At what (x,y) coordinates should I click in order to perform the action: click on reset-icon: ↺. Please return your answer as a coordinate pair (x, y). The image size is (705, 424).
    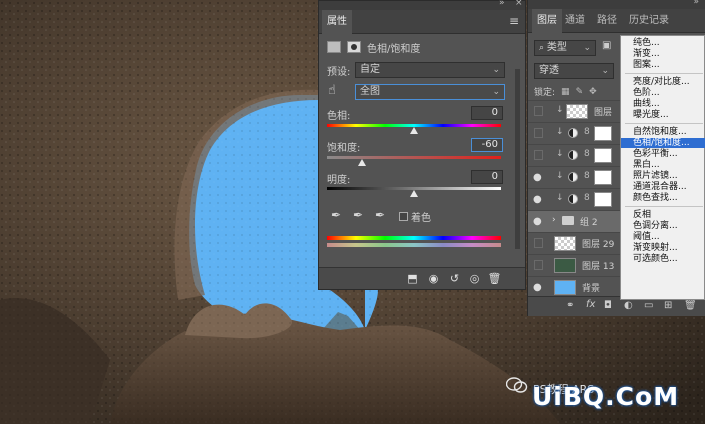
    Looking at the image, I should click on (454, 278).